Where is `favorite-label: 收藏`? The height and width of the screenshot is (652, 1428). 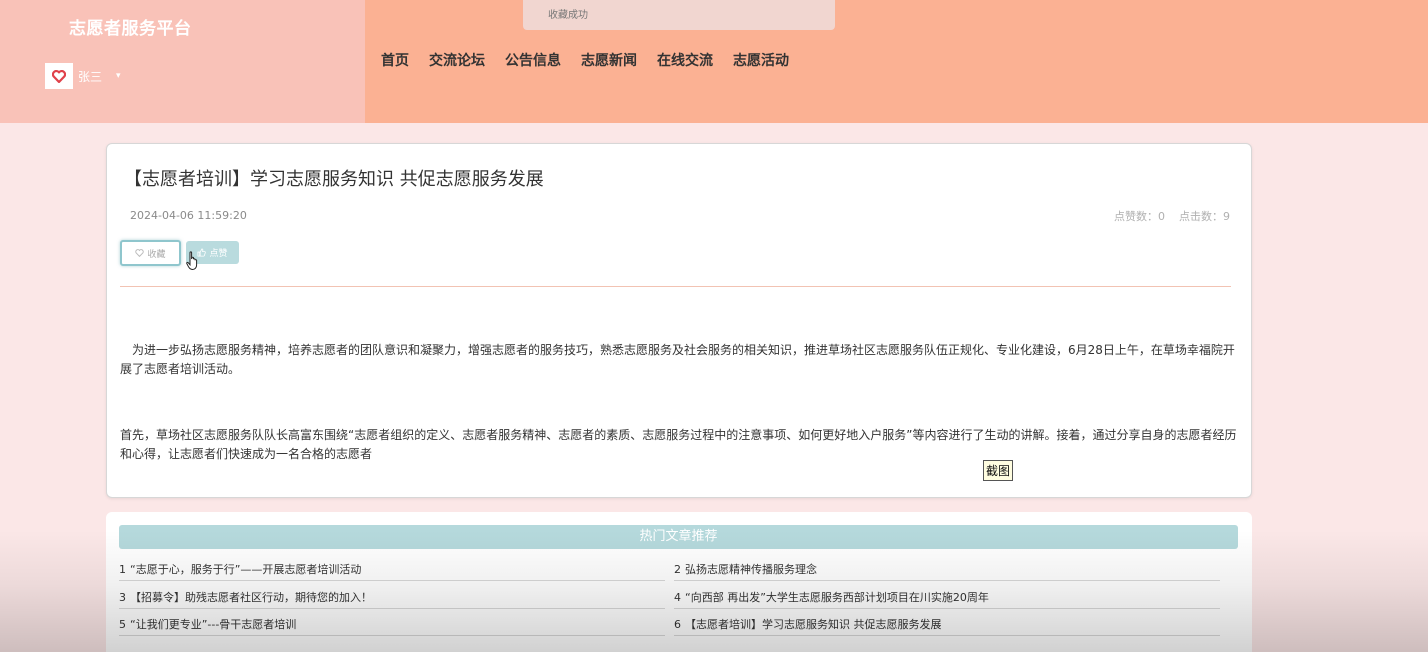 favorite-label: 收藏 is located at coordinates (156, 254).